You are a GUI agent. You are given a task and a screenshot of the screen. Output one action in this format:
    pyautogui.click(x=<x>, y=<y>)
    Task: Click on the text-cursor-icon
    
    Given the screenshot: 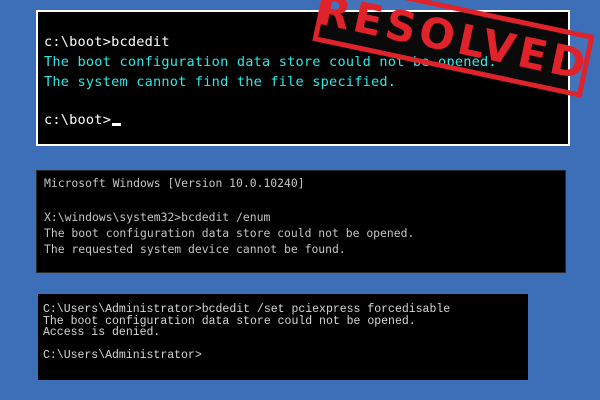 What is the action you would take?
    pyautogui.click(x=117, y=124)
    